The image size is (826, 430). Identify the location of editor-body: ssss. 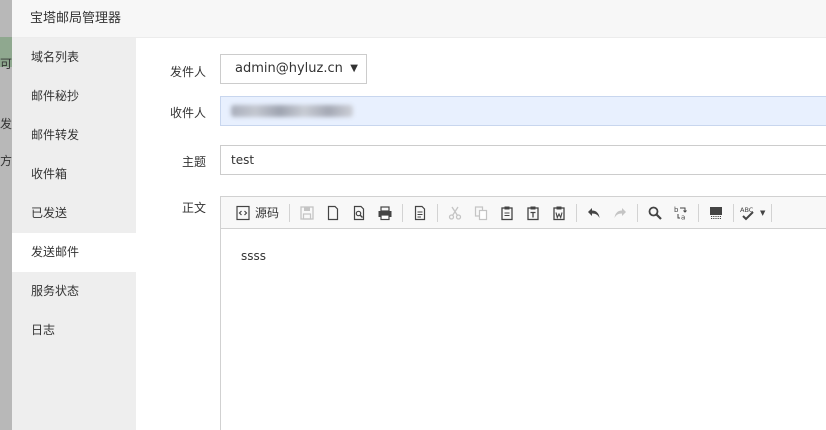
(523, 246).